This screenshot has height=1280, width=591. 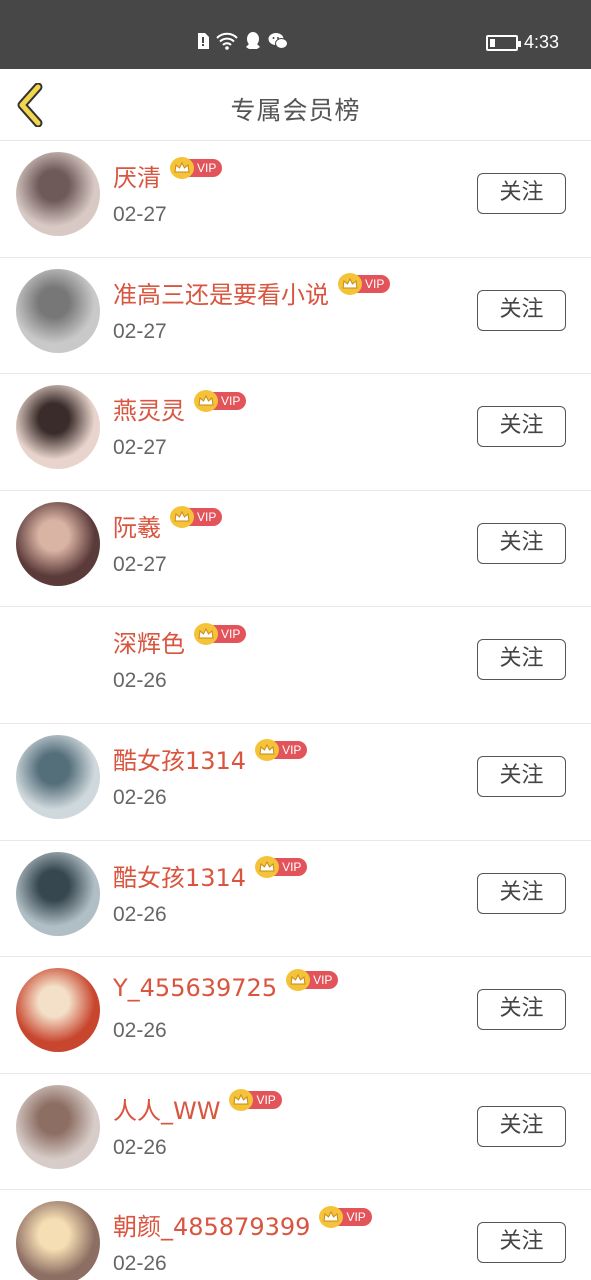 I want to click on name-line: 朝颜_485879399 VIP, so click(x=242, y=1223).